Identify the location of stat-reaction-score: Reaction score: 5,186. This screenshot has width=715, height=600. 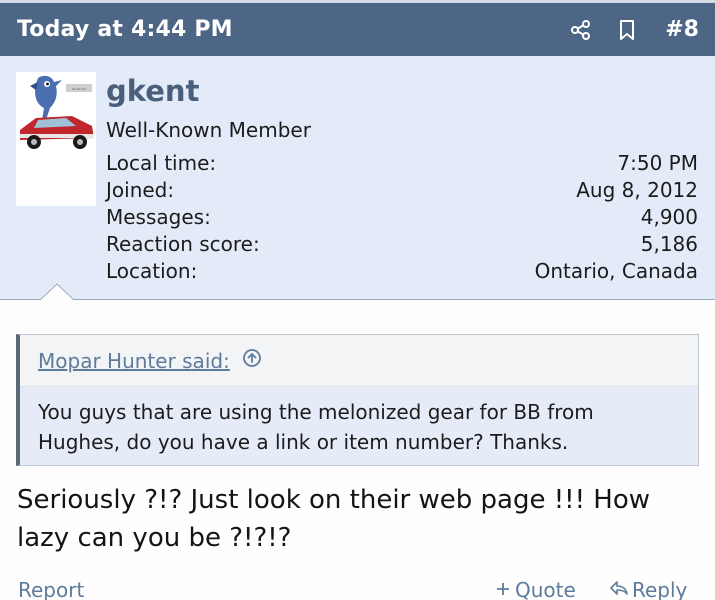
(402, 244).